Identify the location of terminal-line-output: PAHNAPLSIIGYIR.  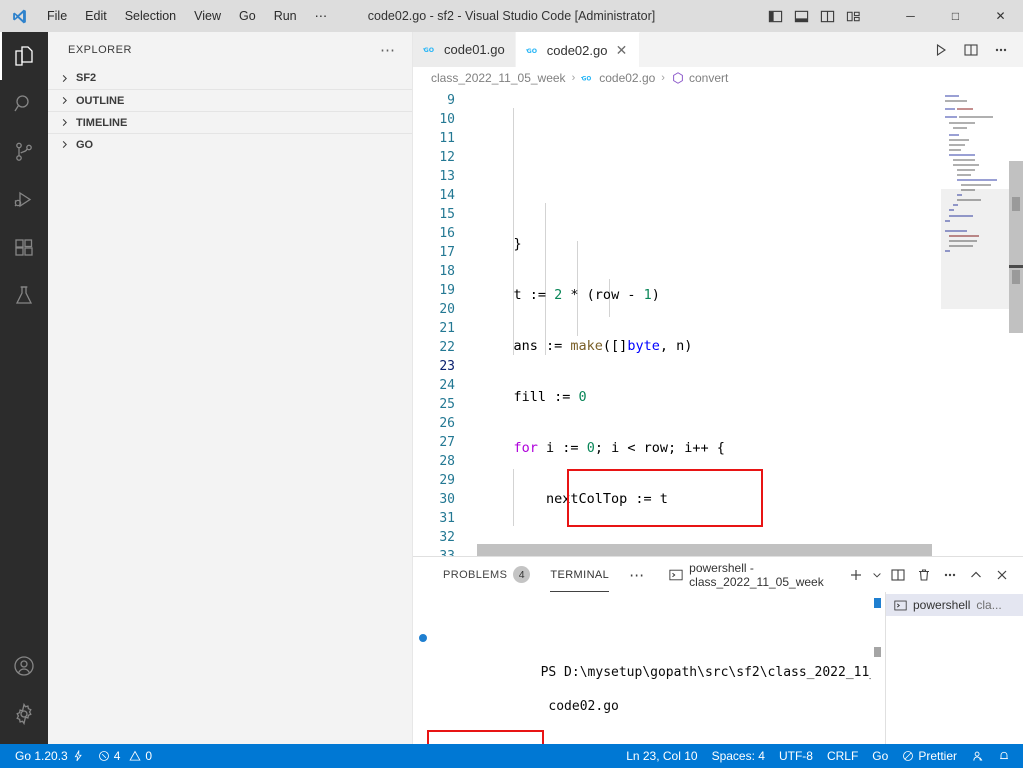
(649, 737).